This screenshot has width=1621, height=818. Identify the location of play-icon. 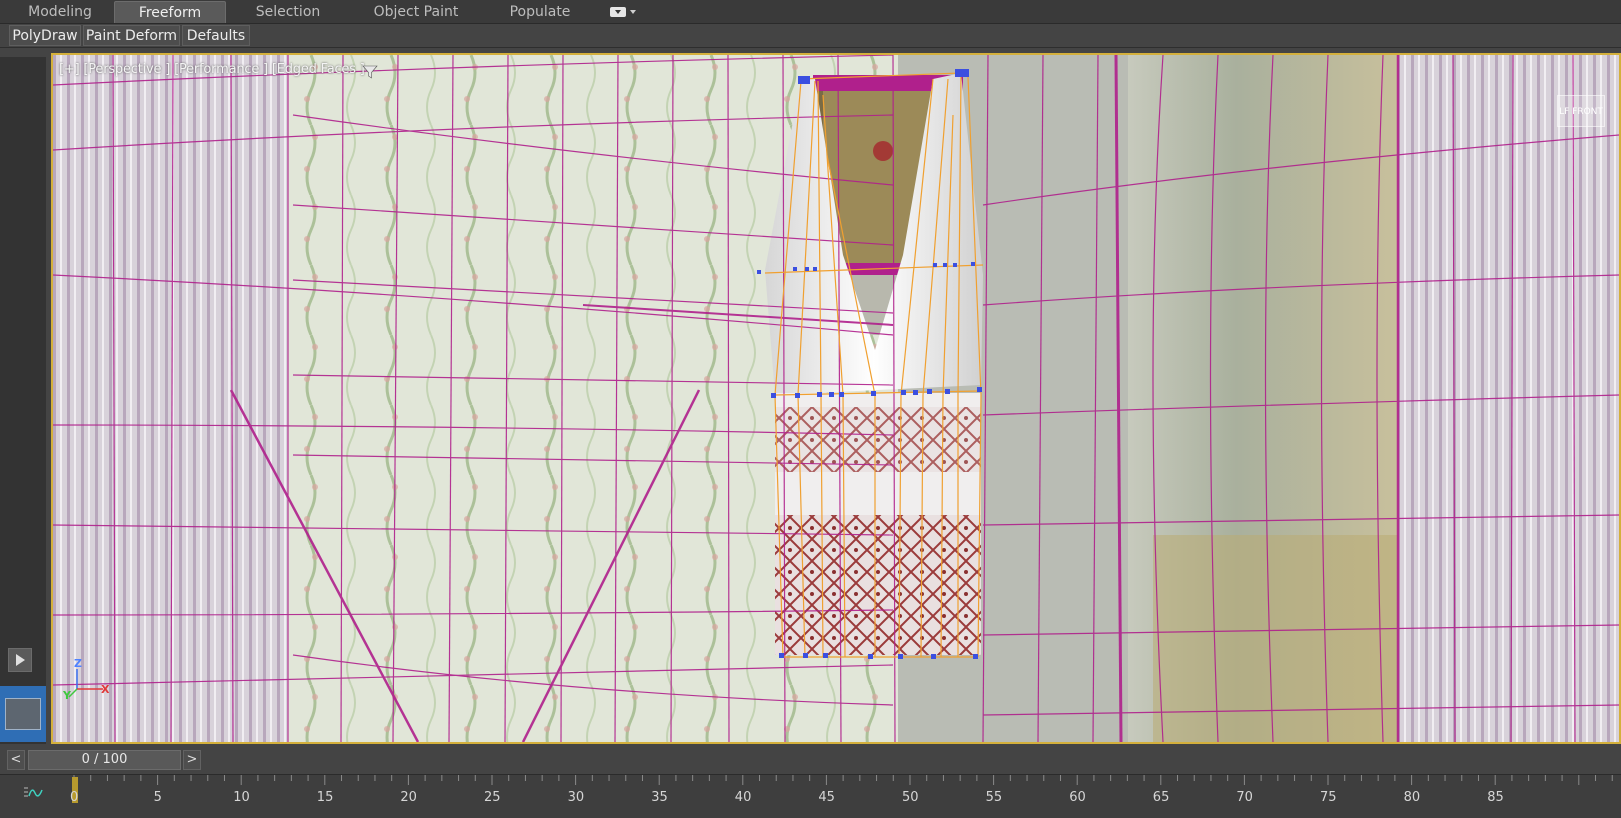
(20, 660).